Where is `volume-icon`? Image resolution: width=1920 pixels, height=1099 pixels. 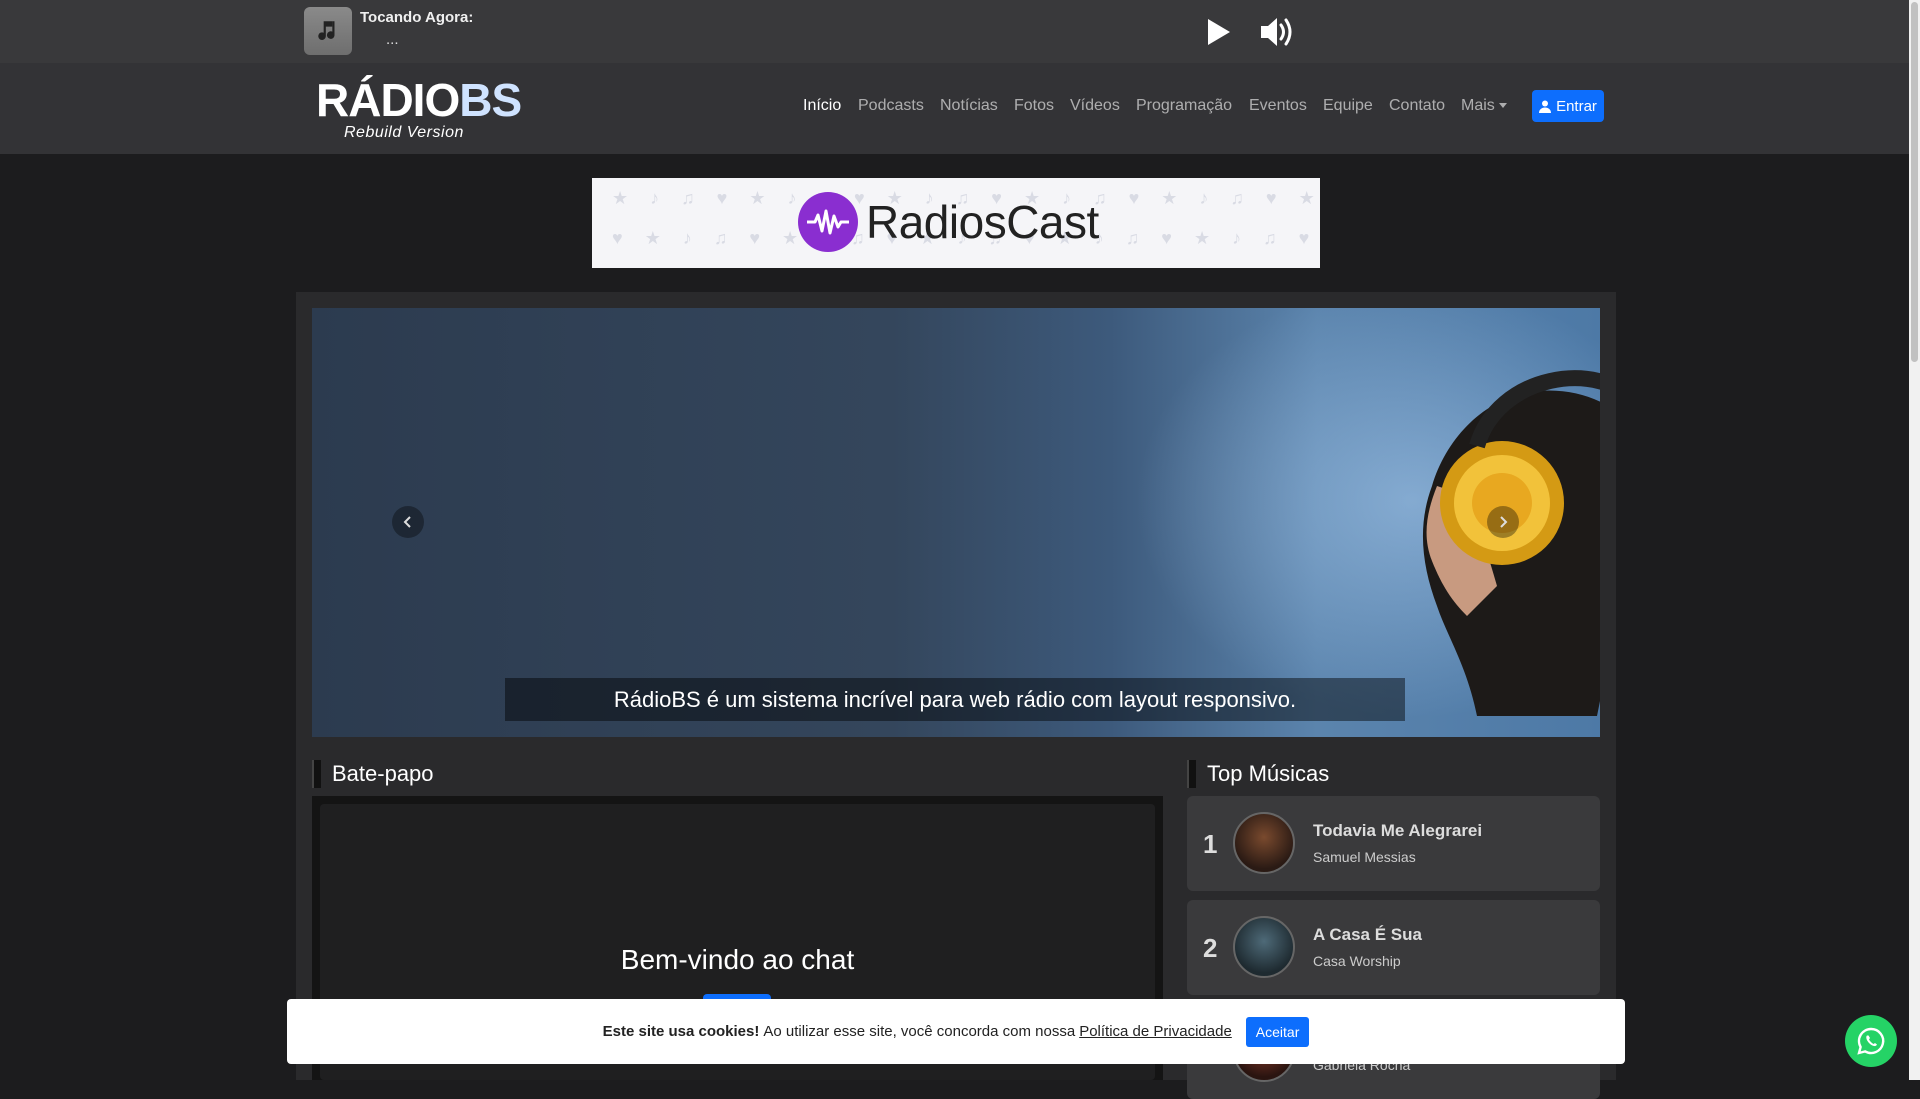 volume-icon is located at coordinates (1278, 32).